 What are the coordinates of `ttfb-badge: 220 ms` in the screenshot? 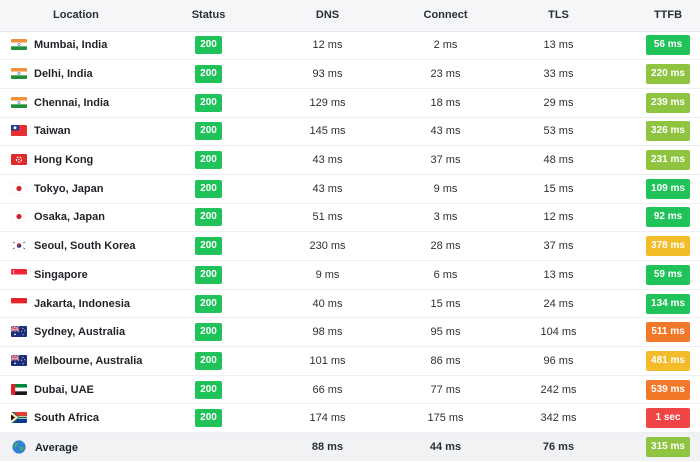 It's located at (668, 74).